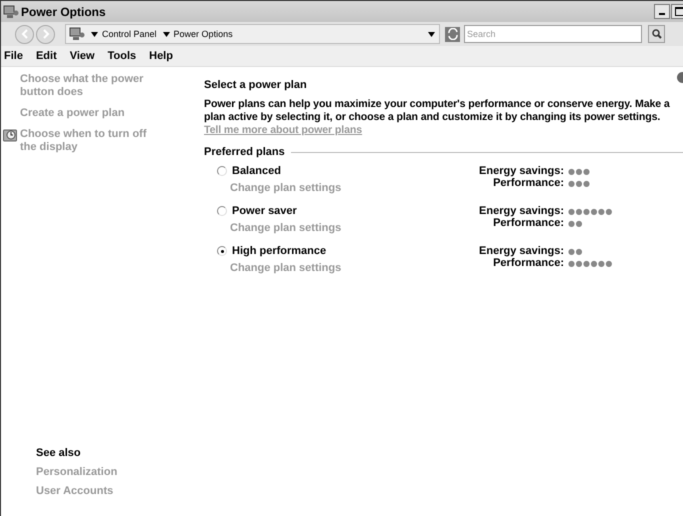 The width and height of the screenshot is (683, 516). I want to click on page-heading: Select a power plan, so click(256, 85).